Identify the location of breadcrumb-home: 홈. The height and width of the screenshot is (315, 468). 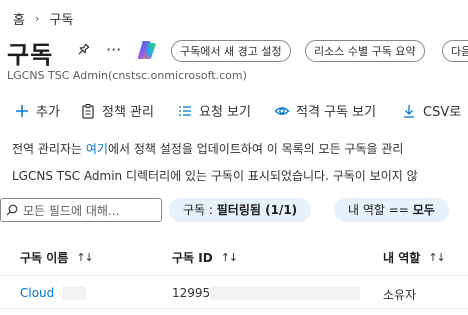
(19, 18).